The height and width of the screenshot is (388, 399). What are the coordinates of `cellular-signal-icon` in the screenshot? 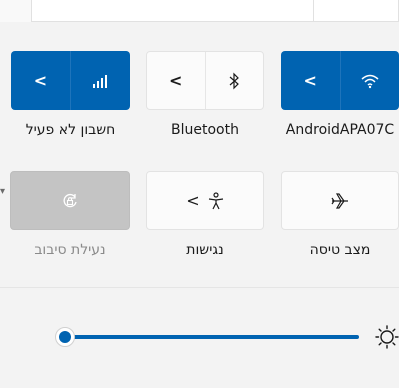 It's located at (99, 81).